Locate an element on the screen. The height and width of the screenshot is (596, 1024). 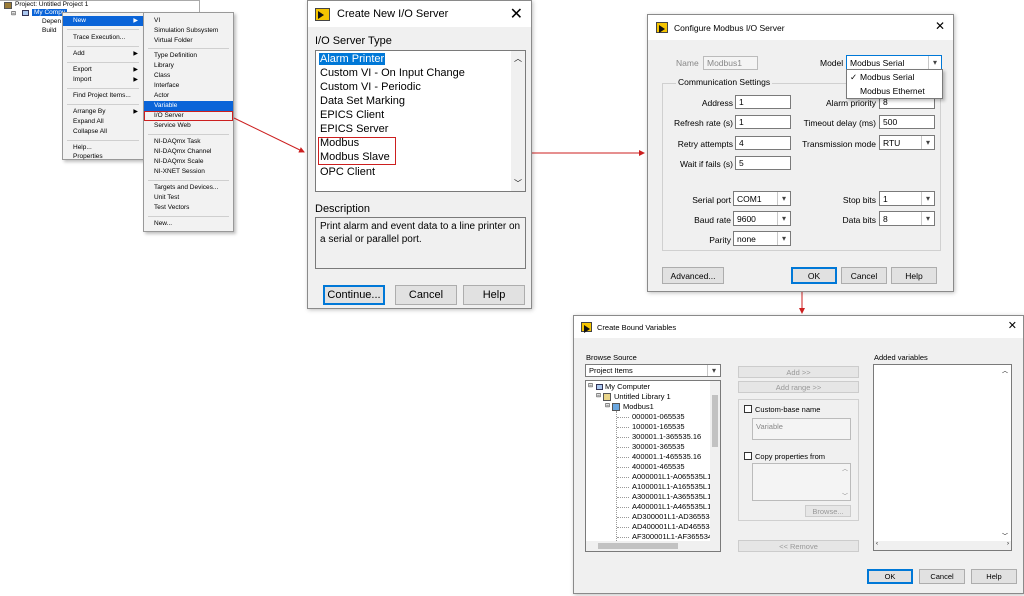
tree-vscroll is located at coordinates (715, 461).